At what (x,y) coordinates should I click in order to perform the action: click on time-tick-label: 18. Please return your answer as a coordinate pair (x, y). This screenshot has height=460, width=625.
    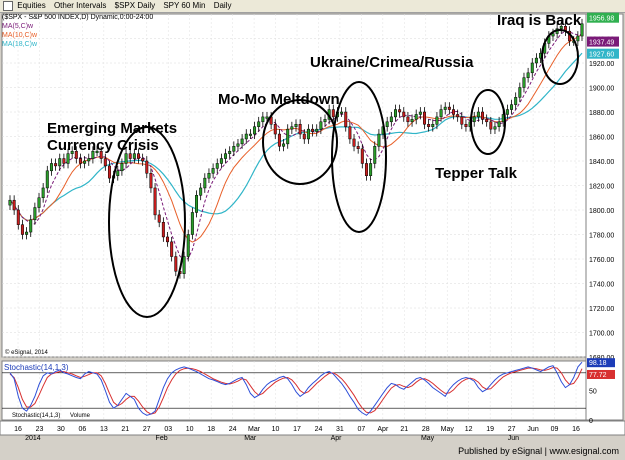
    Looking at the image, I should click on (211, 429).